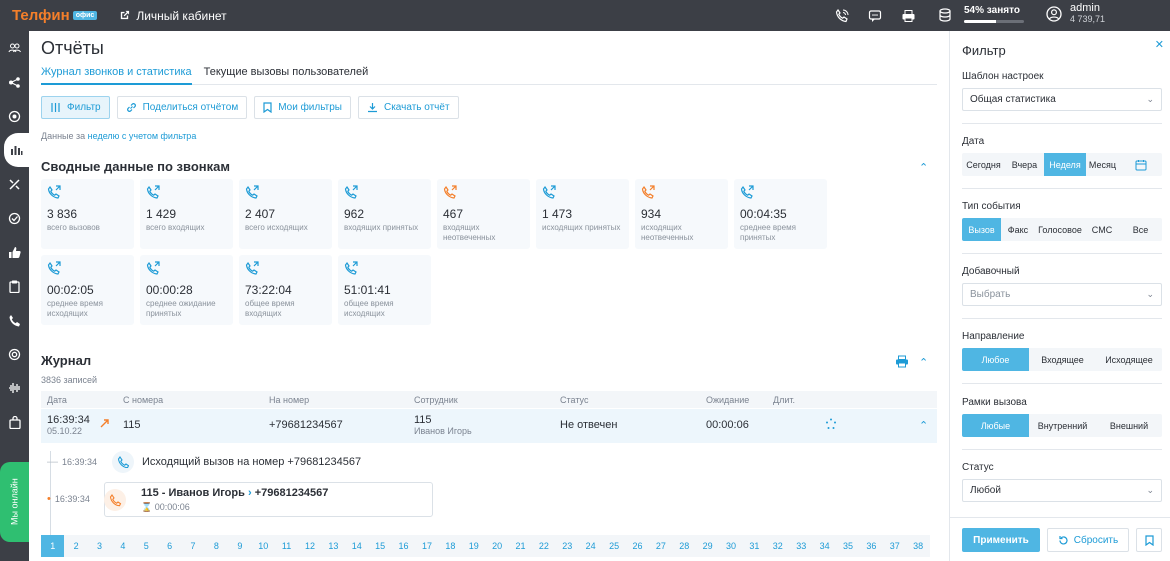 The height and width of the screenshot is (561, 1170). I want to click on segment-option: Внешний, so click(1129, 425).